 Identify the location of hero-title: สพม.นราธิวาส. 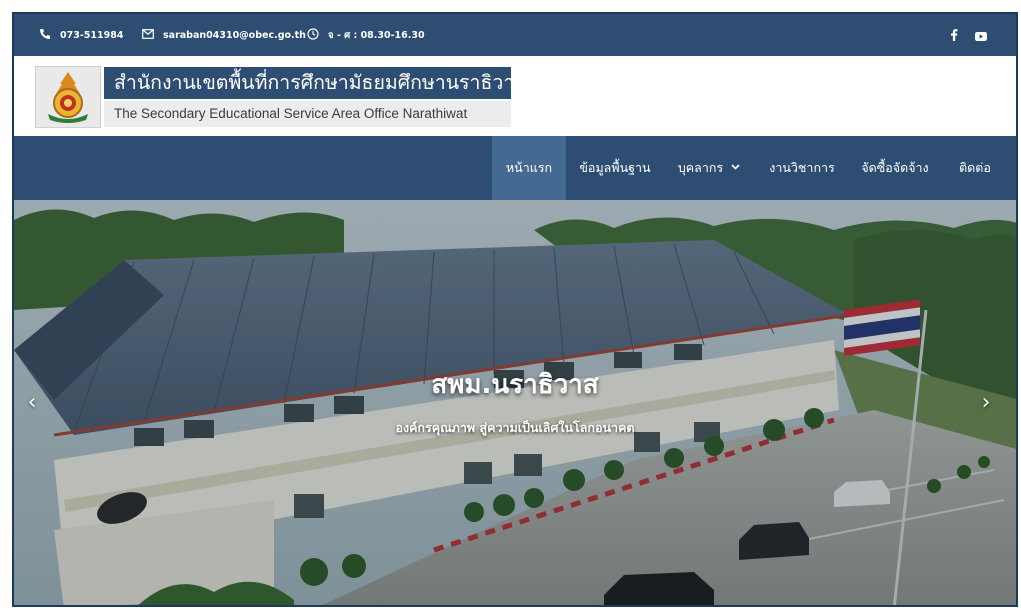
(515, 385).